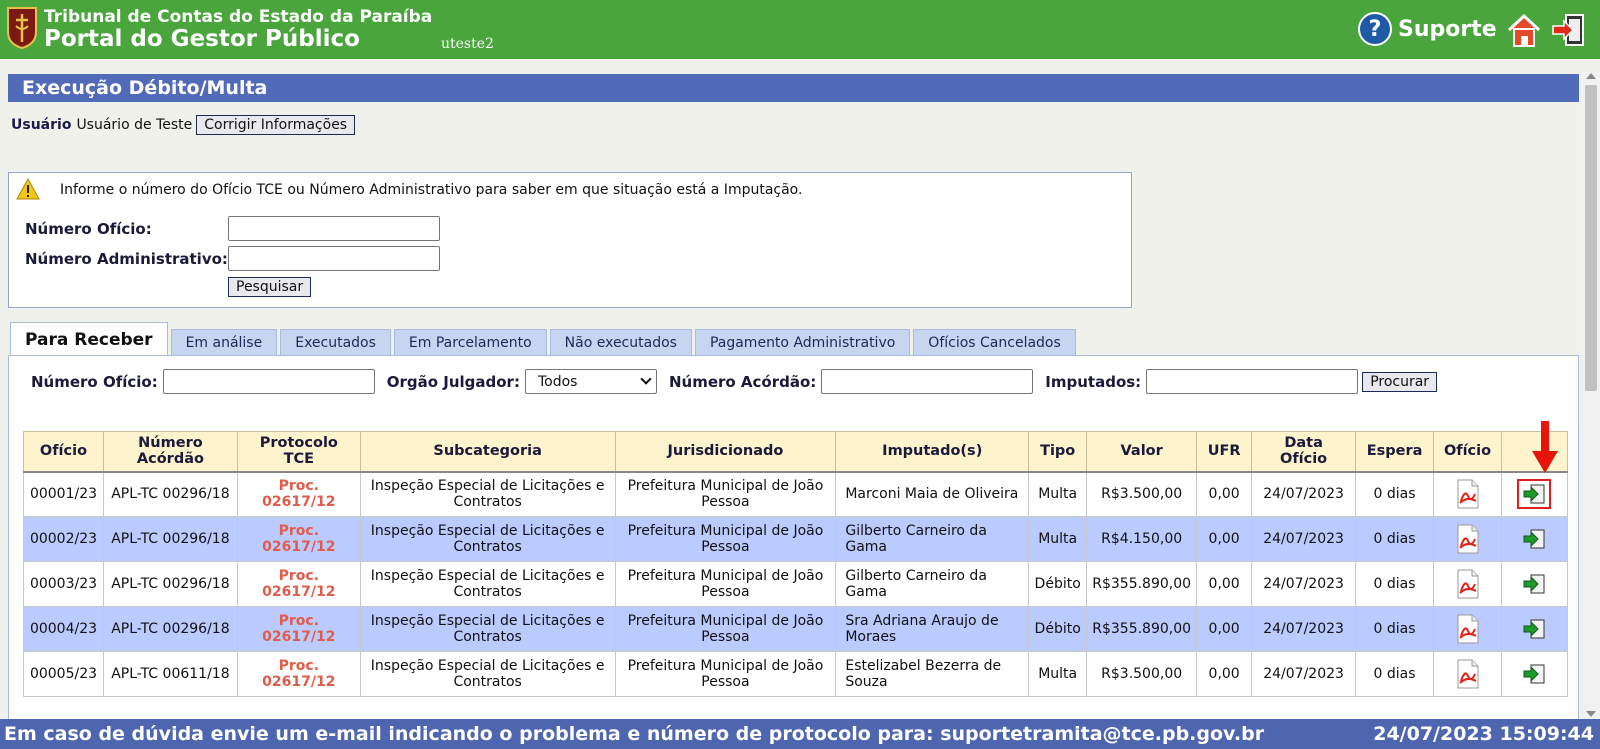 This screenshot has height=749, width=1600. I want to click on exit-icon, so click(1568, 30).